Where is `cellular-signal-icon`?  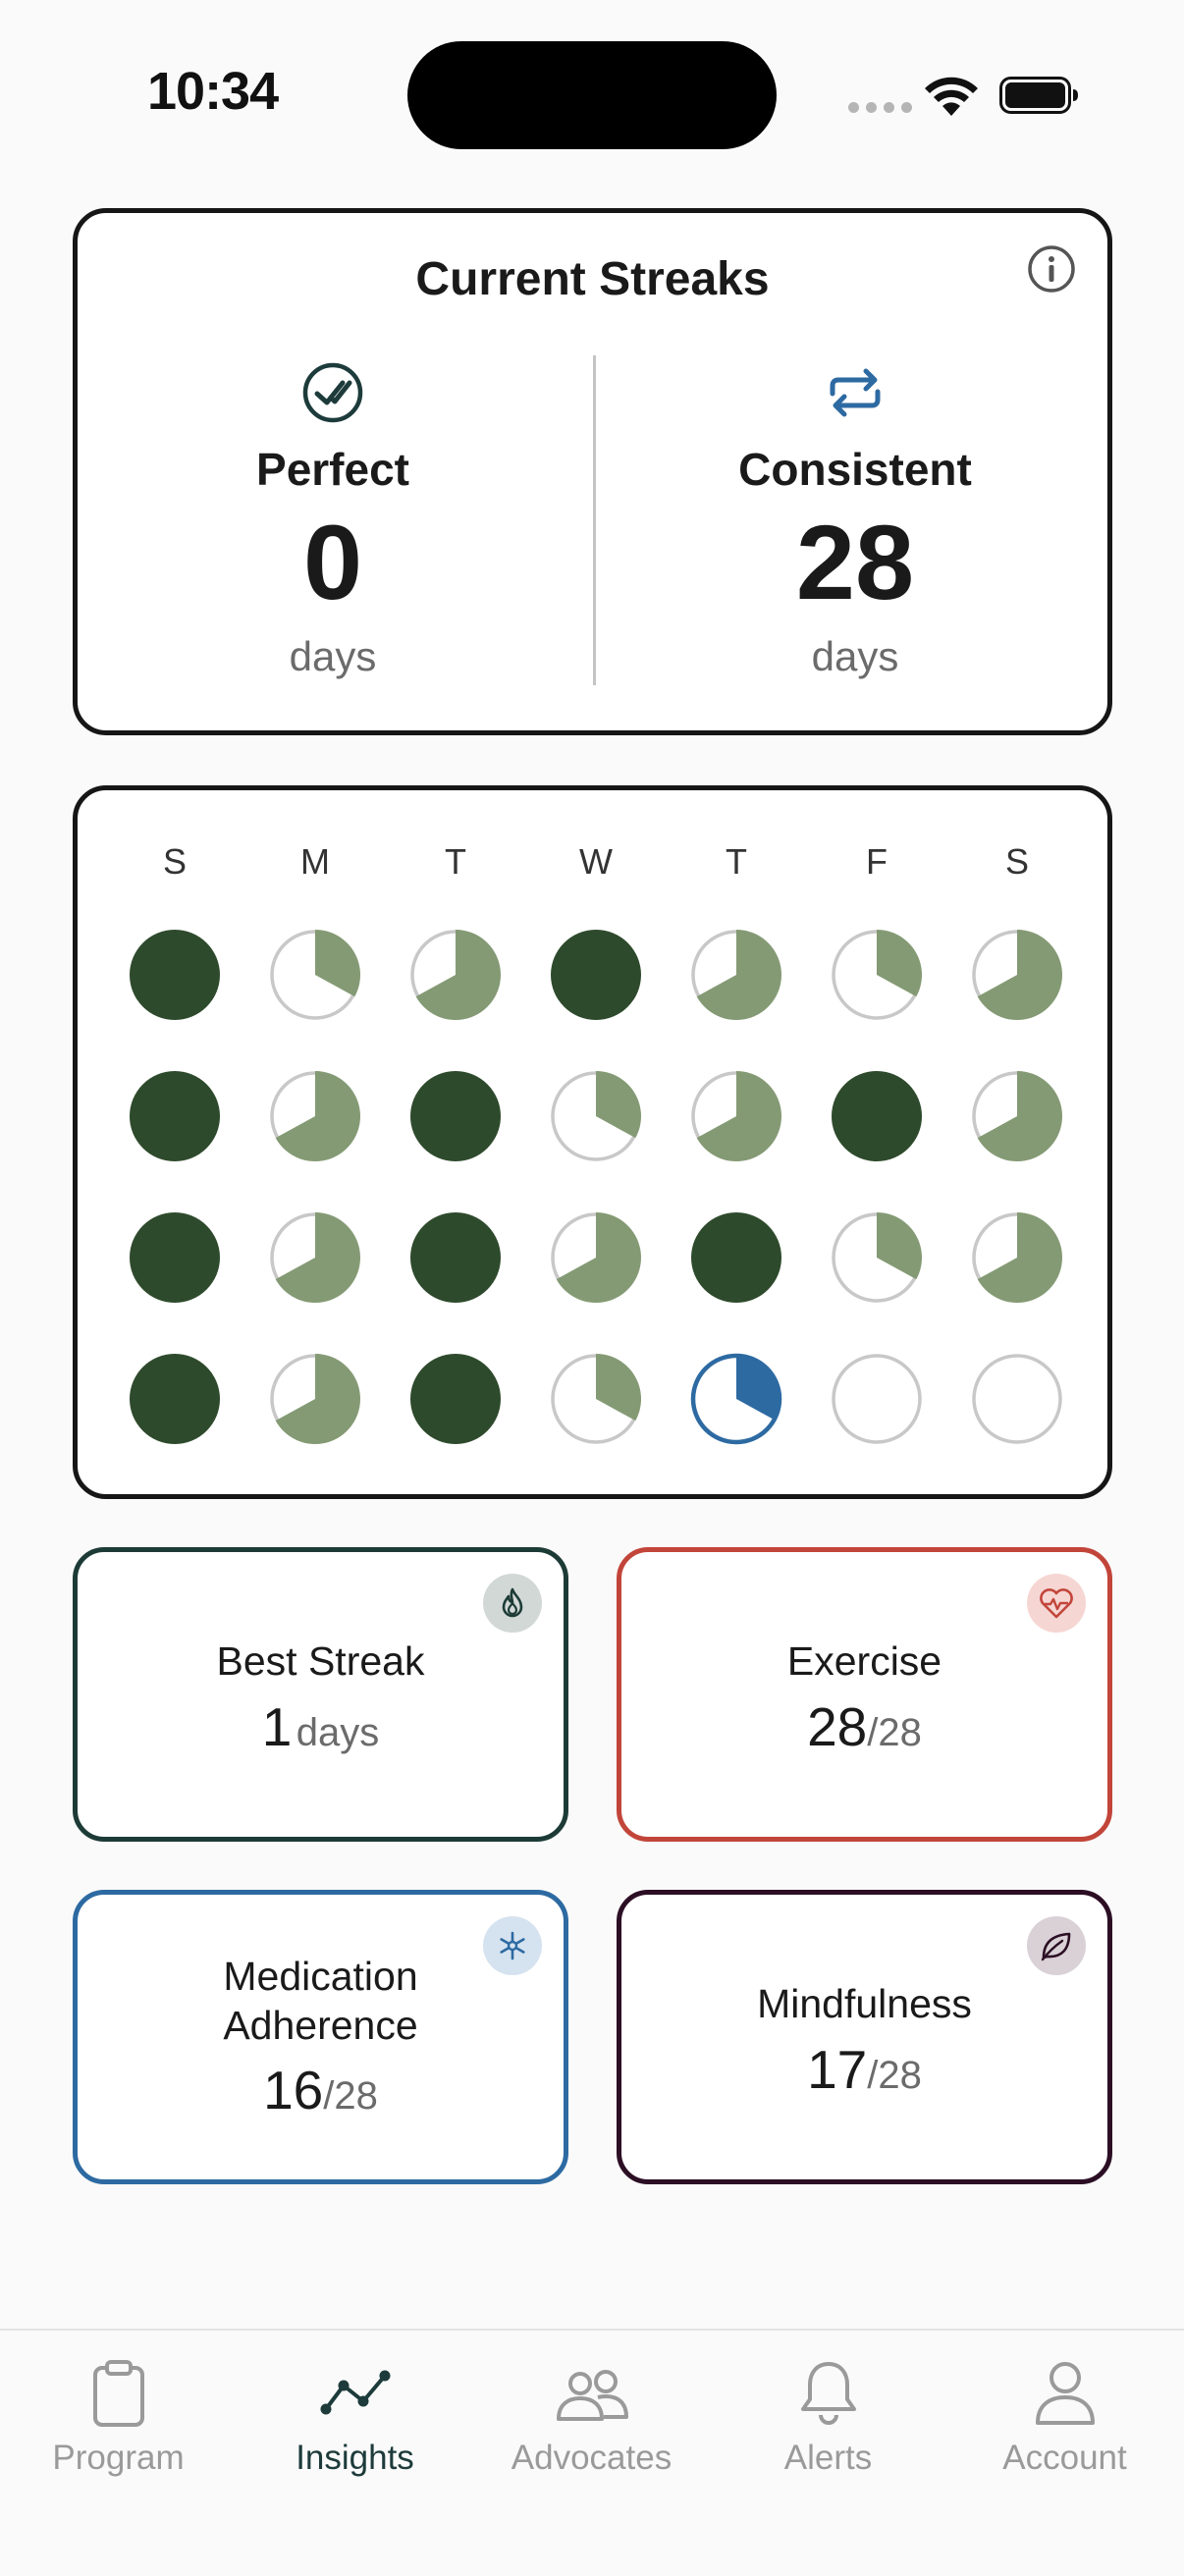
cellular-signal-icon is located at coordinates (880, 107).